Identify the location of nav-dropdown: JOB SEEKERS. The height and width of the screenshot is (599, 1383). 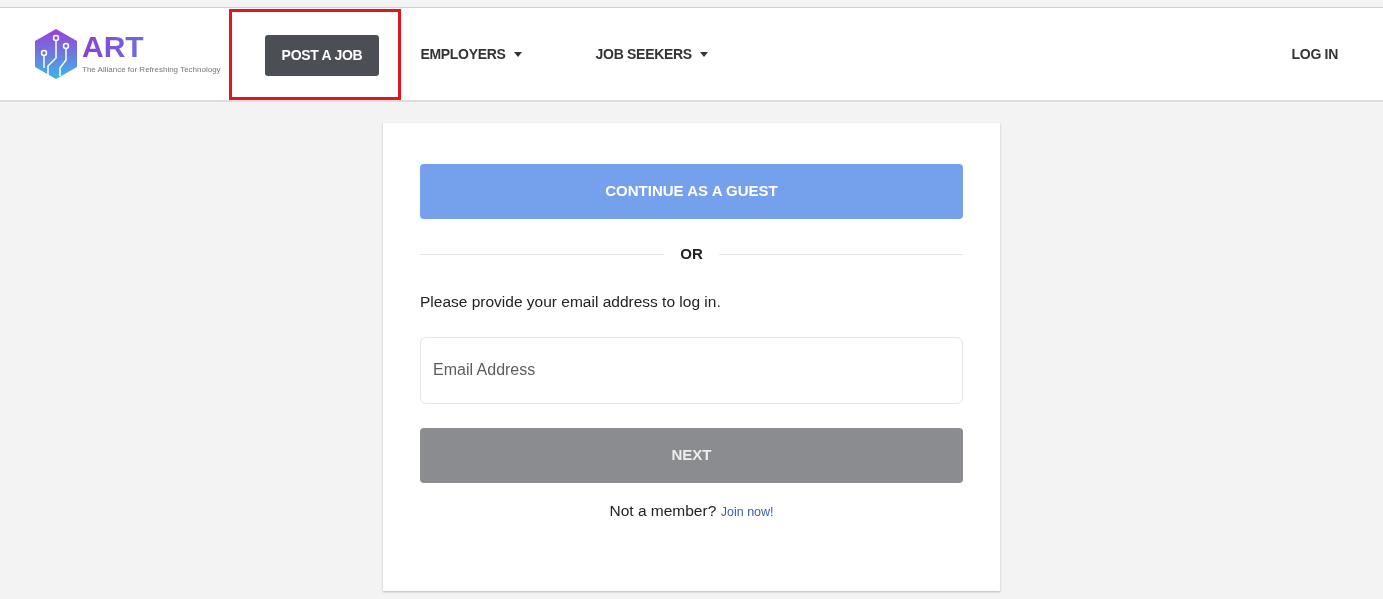
(651, 54).